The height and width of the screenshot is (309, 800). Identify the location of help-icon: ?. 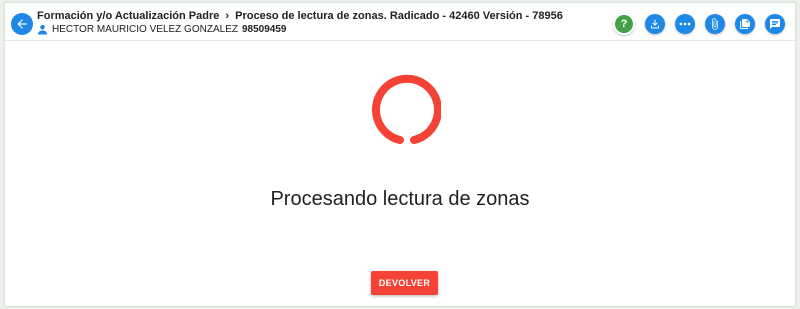
(624, 24).